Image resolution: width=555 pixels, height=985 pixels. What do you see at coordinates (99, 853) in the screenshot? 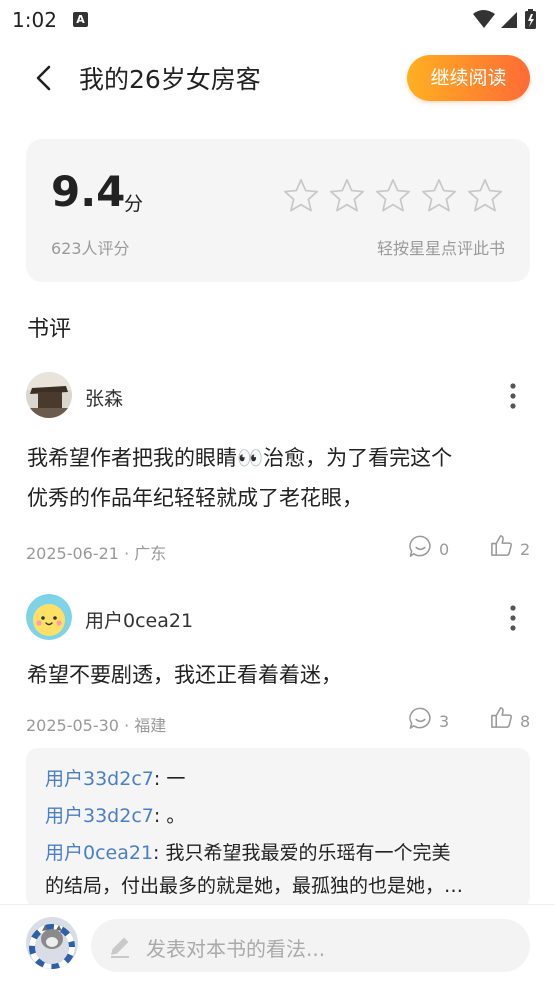
I see `reply-username: 用户0cea21` at bounding box center [99, 853].